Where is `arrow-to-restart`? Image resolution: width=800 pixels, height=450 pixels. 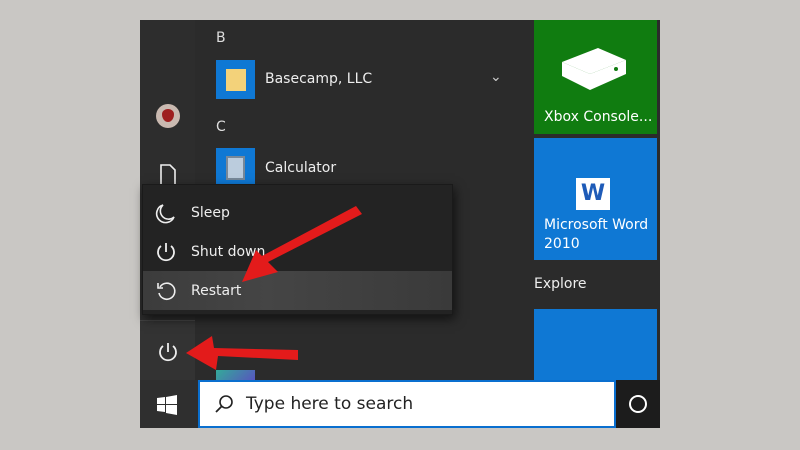
arrow-to-restart is located at coordinates (302, 244).